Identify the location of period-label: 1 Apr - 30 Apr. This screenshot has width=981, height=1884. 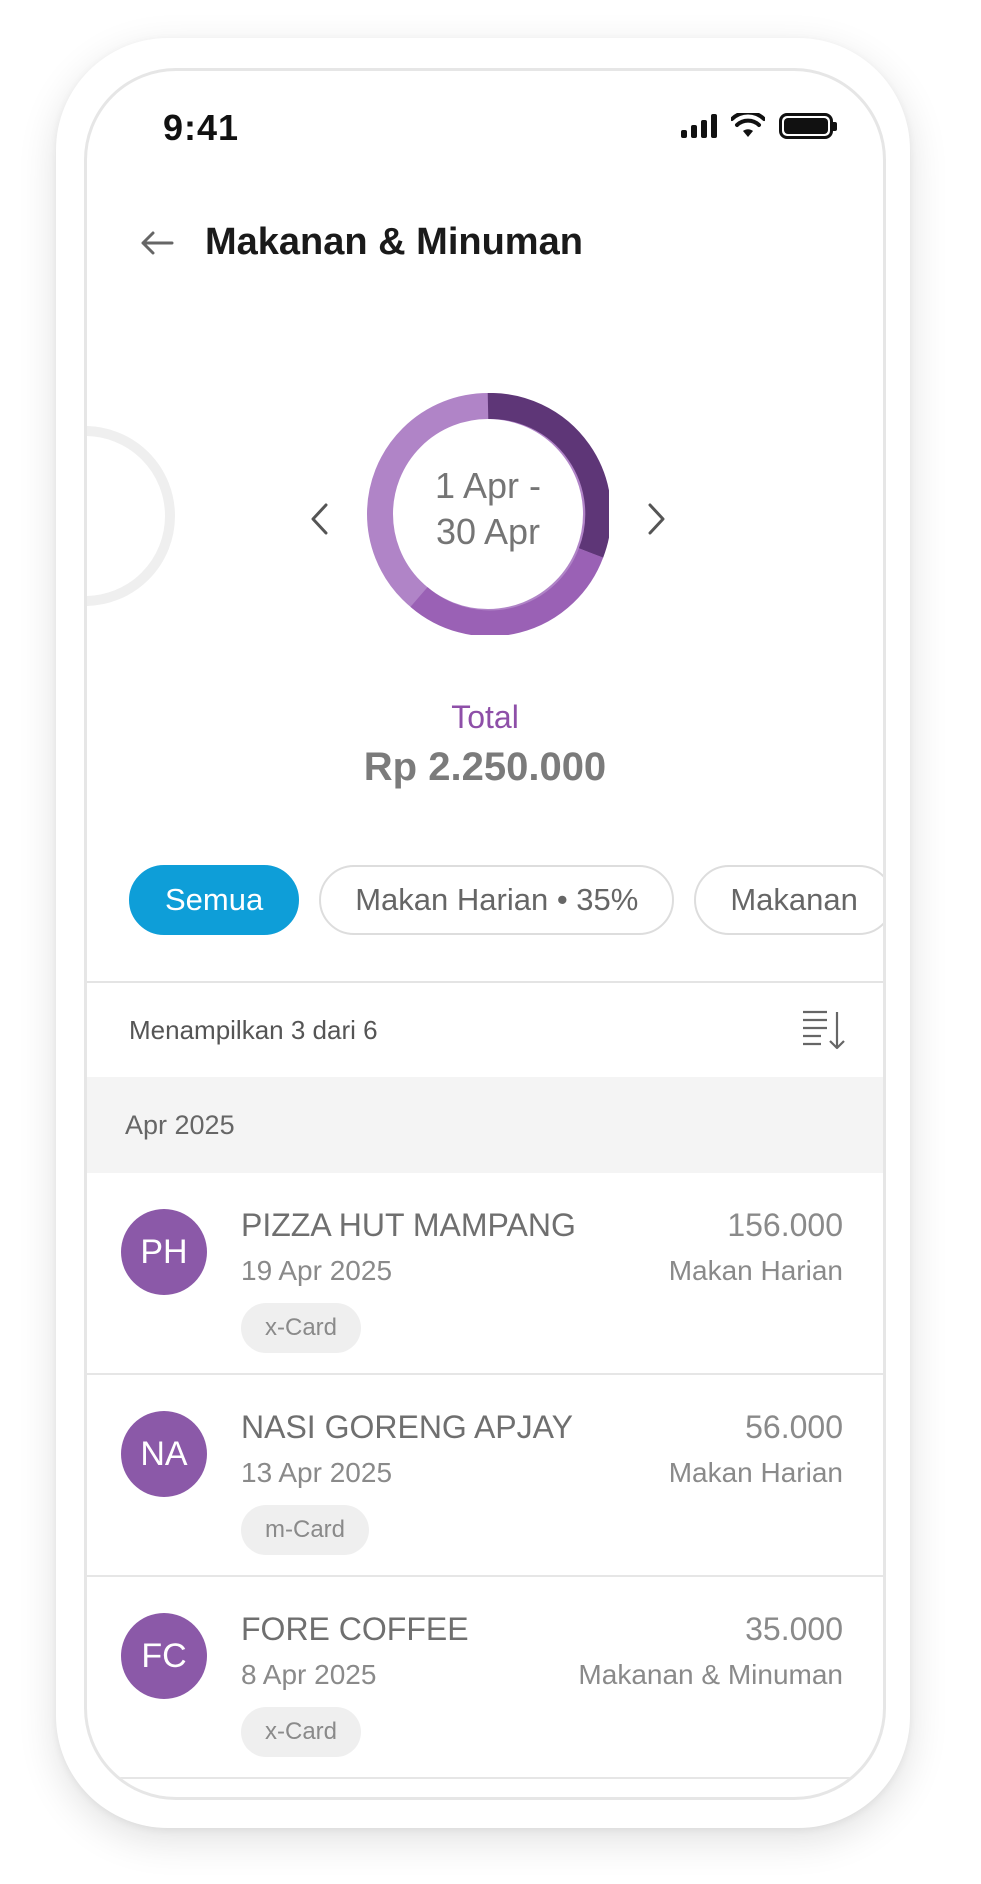
(488, 509).